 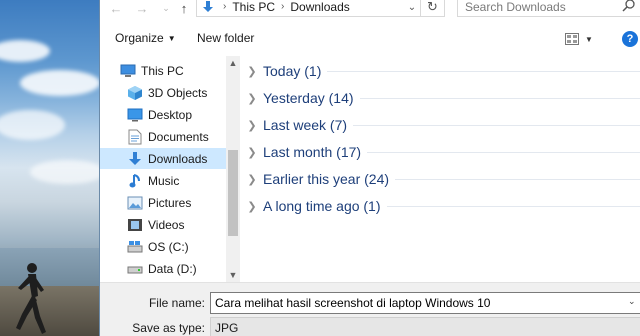 What do you see at coordinates (166, 224) in the screenshot?
I see `nav-item-label: Videos` at bounding box center [166, 224].